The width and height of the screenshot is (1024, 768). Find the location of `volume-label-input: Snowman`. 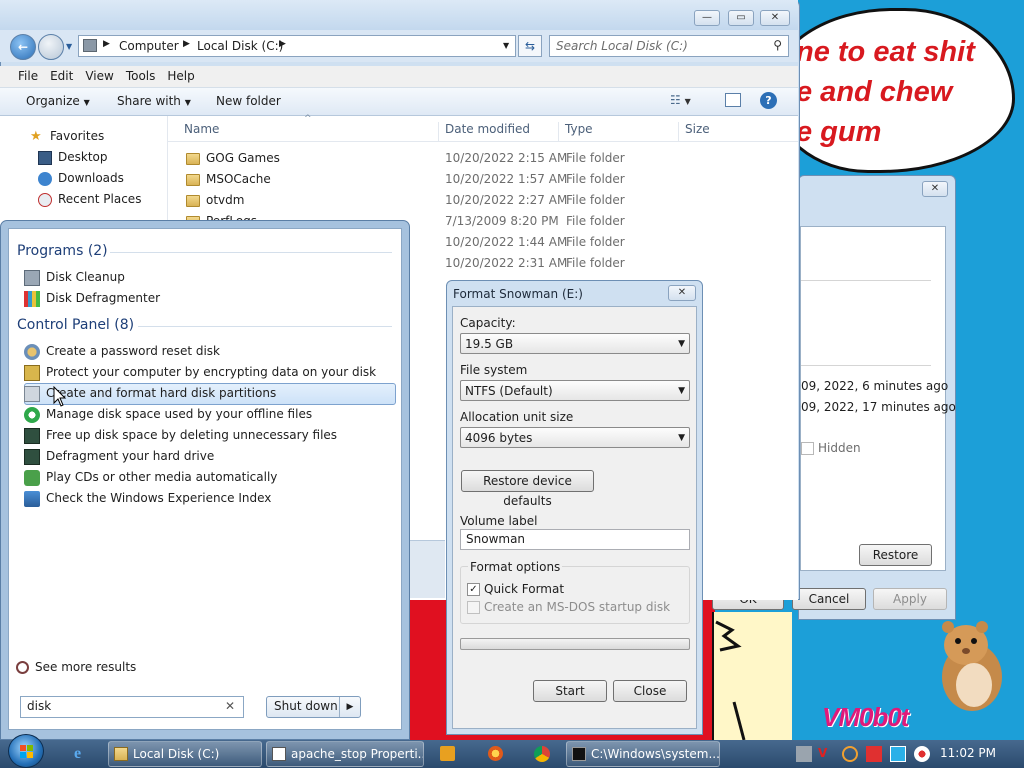

volume-label-input: Snowman is located at coordinates (575, 539).